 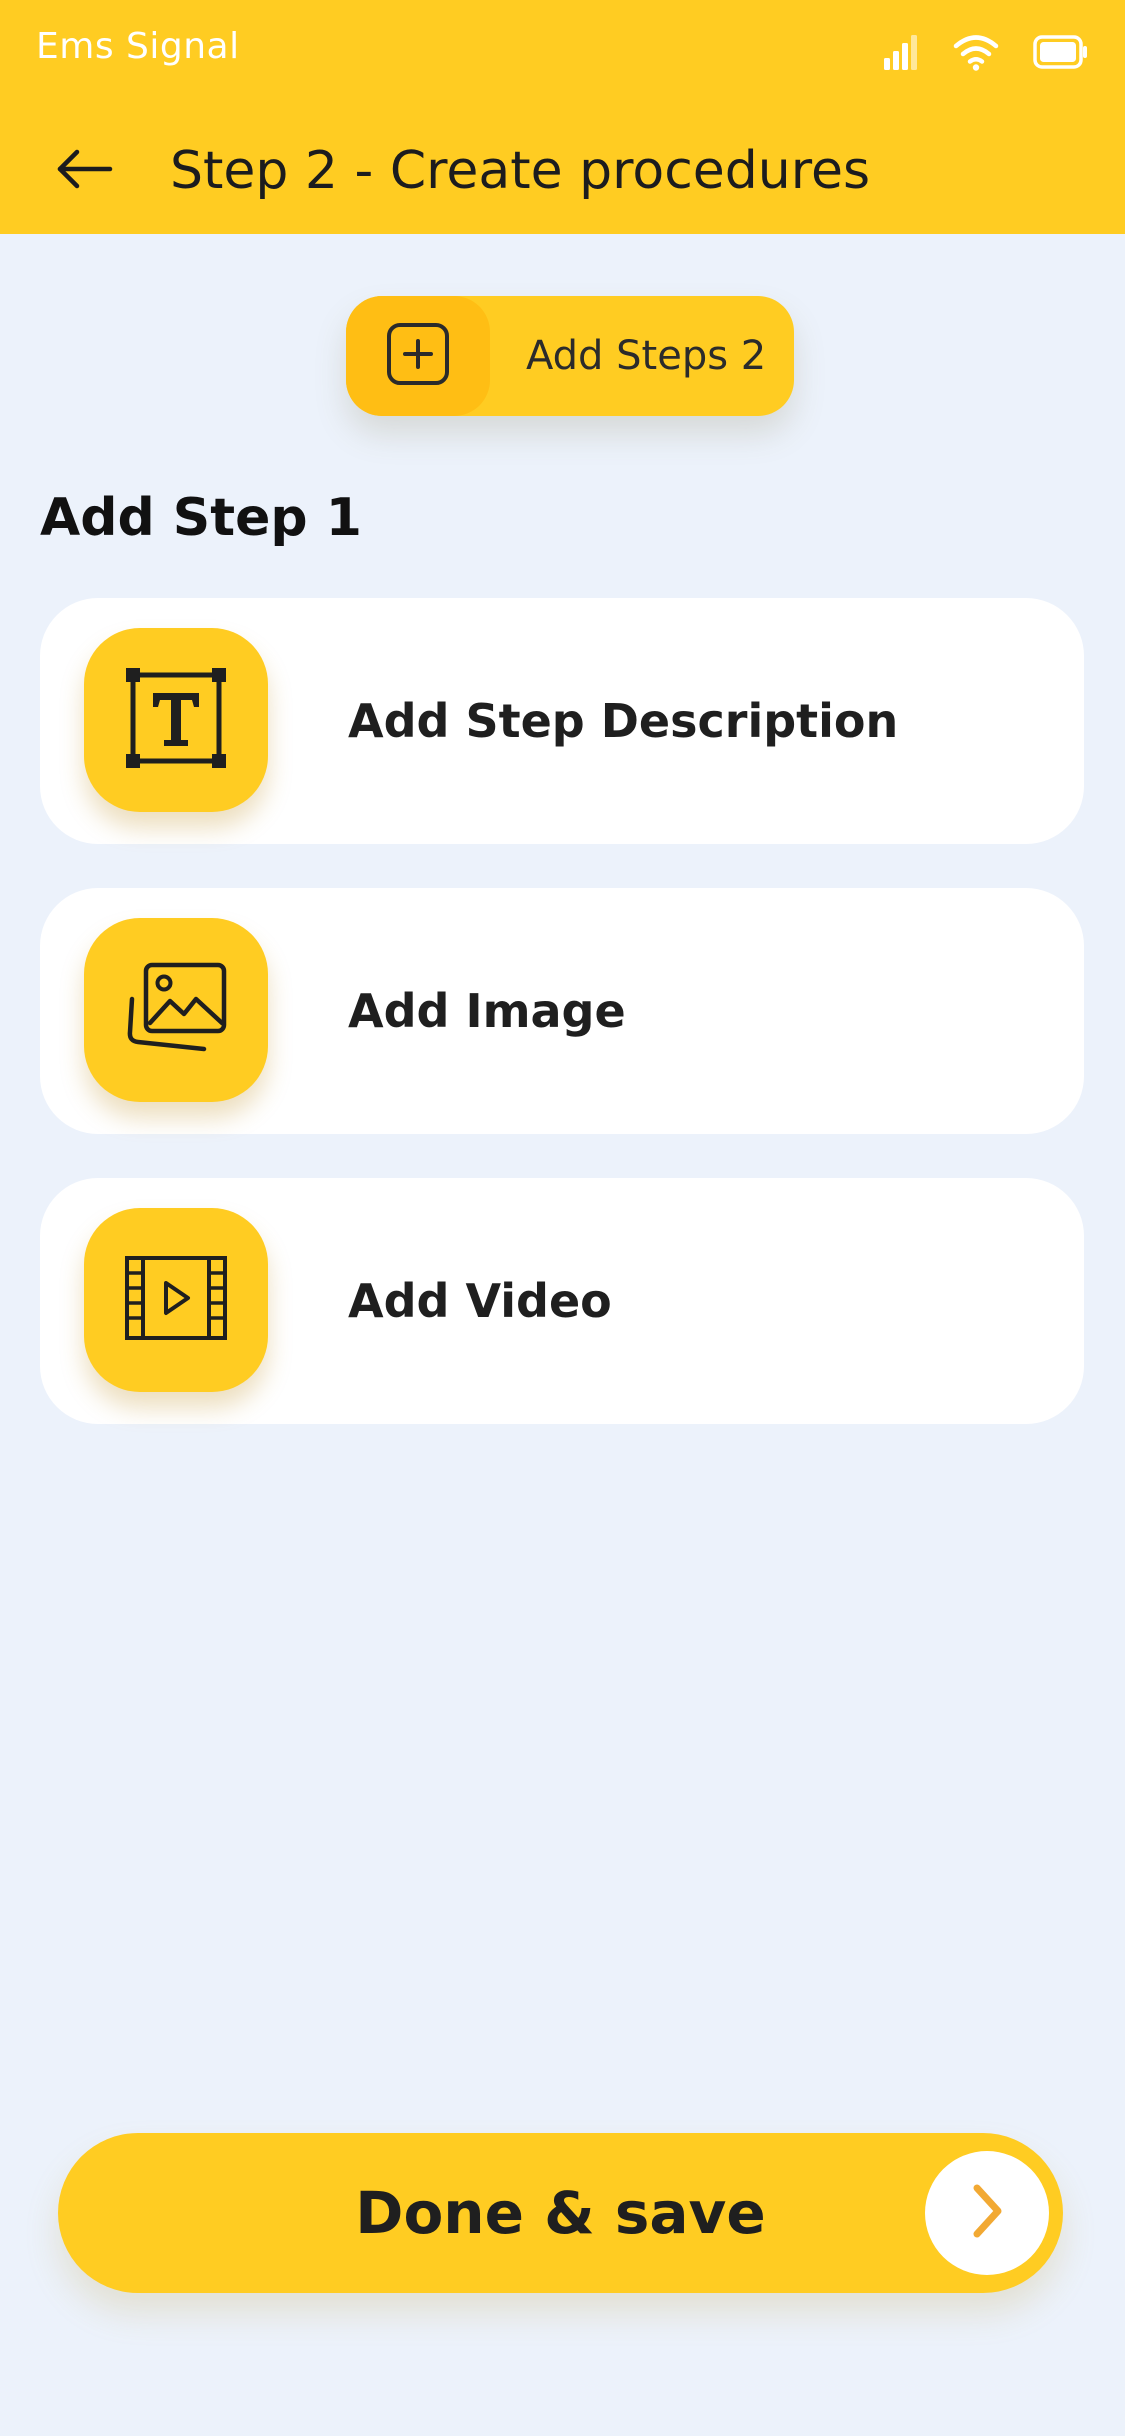 I want to click on add-image-icon-box, so click(x=176, y=1010).